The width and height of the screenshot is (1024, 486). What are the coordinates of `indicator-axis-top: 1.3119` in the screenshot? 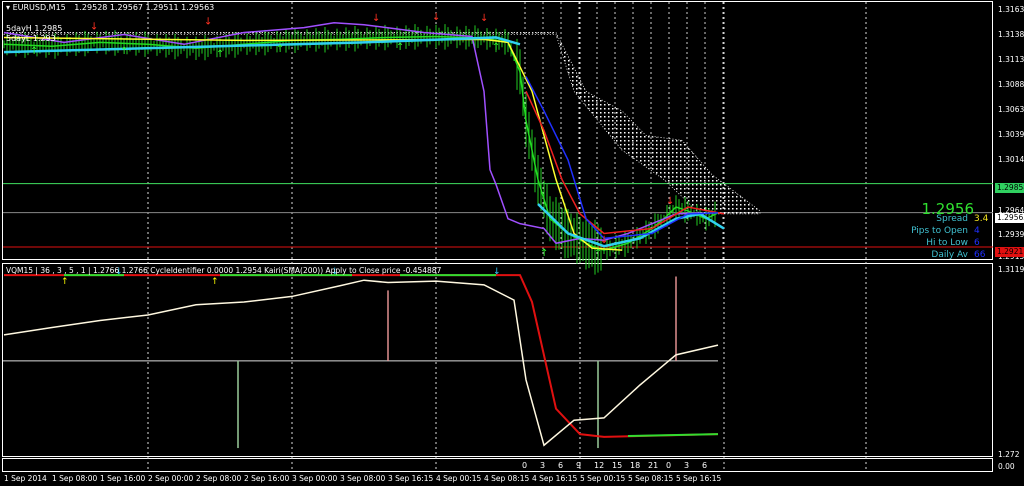 It's located at (1011, 269).